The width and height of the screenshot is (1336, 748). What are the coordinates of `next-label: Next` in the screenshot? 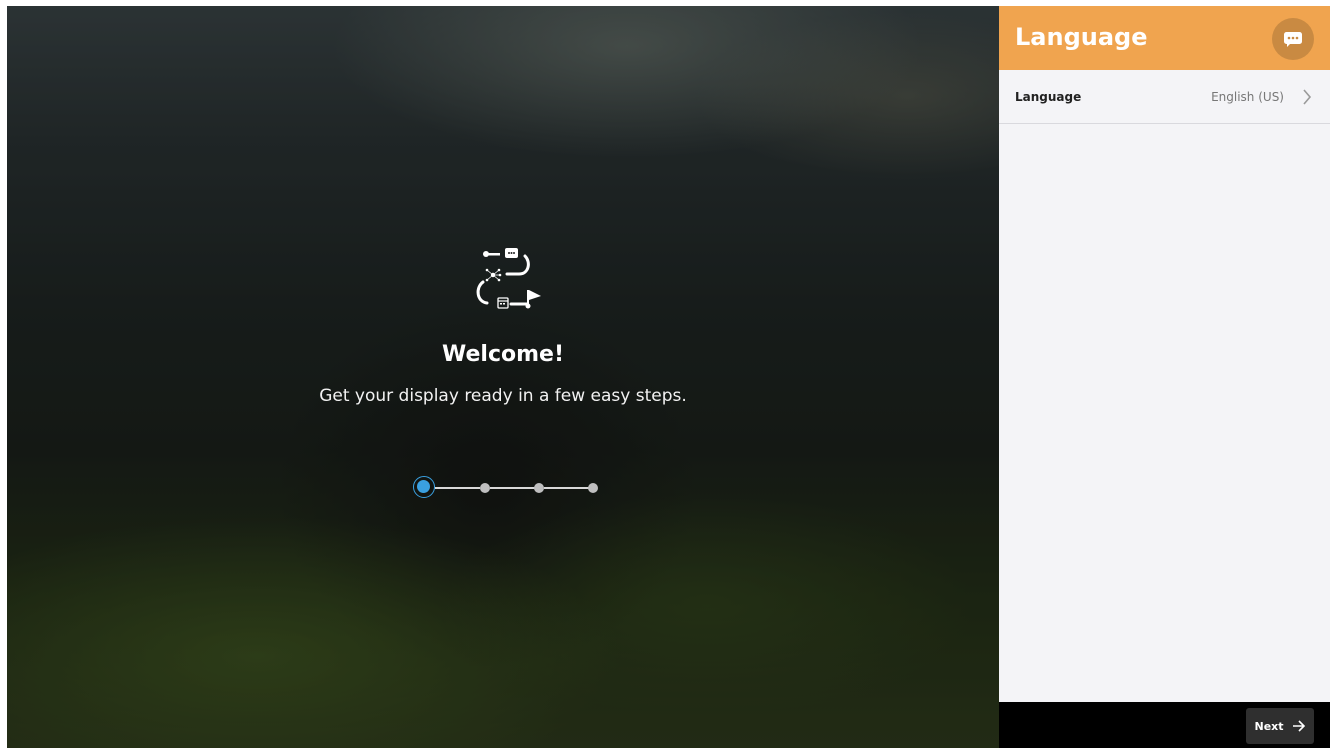 It's located at (1269, 726).